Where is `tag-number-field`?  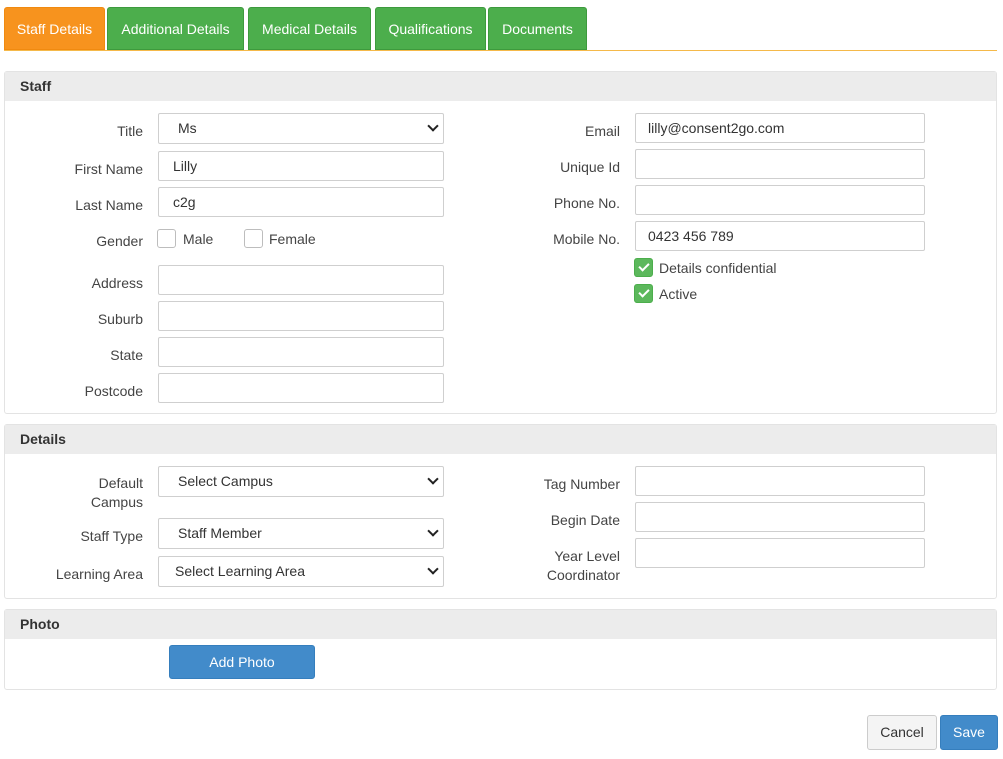 tag-number-field is located at coordinates (780, 481).